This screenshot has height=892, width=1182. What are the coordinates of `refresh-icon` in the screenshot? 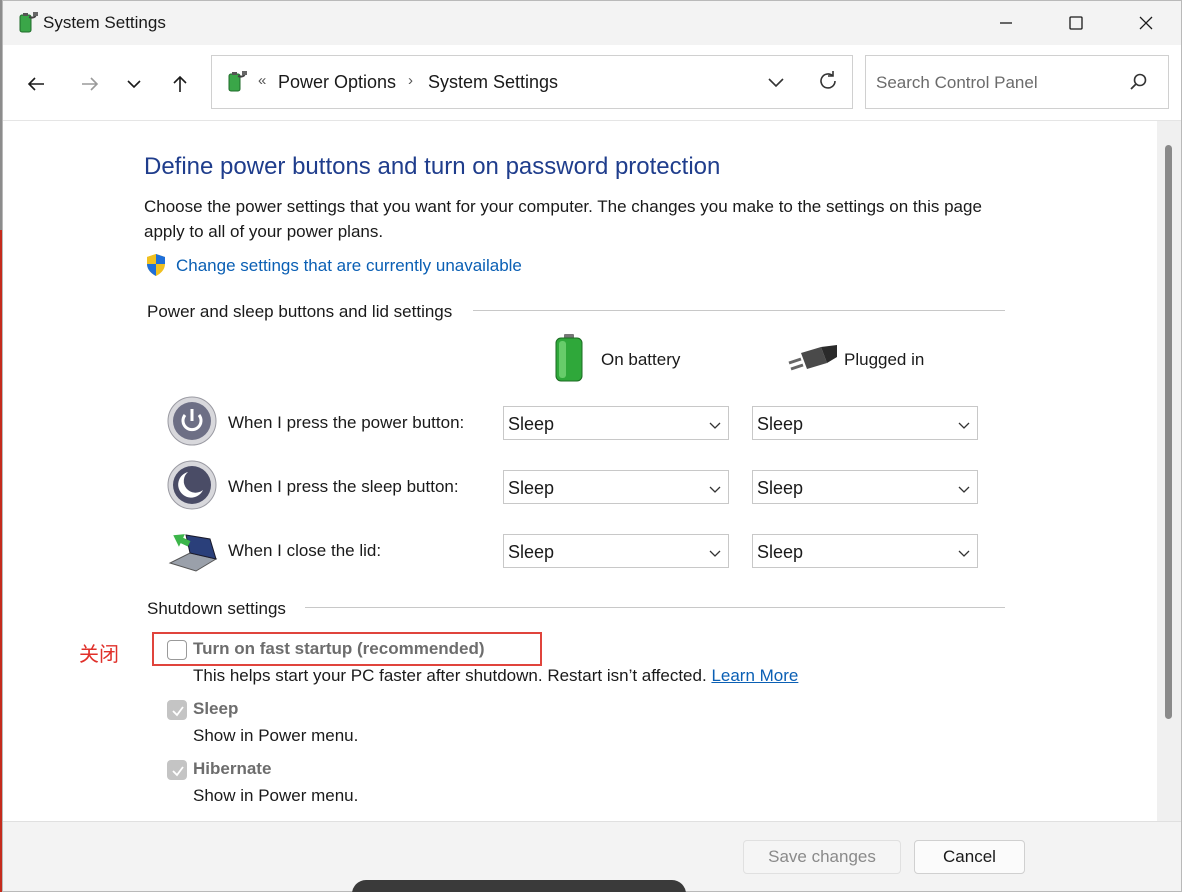 It's located at (828, 81).